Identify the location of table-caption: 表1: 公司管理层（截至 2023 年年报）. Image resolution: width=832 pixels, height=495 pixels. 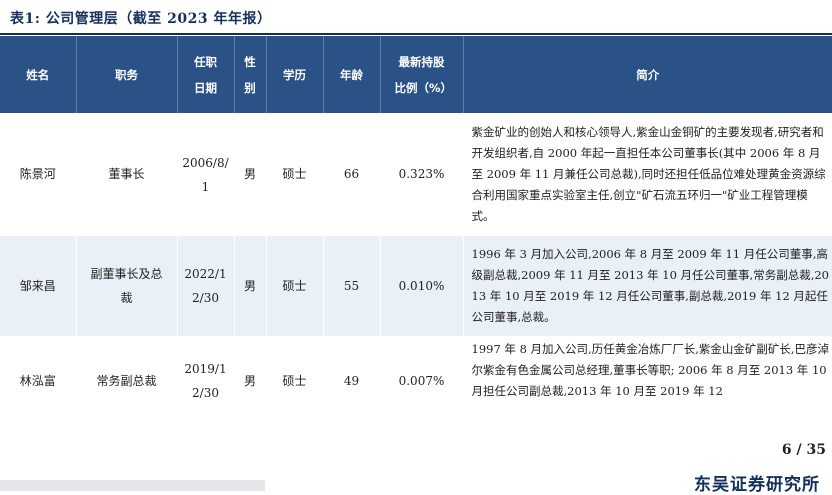
(141, 19).